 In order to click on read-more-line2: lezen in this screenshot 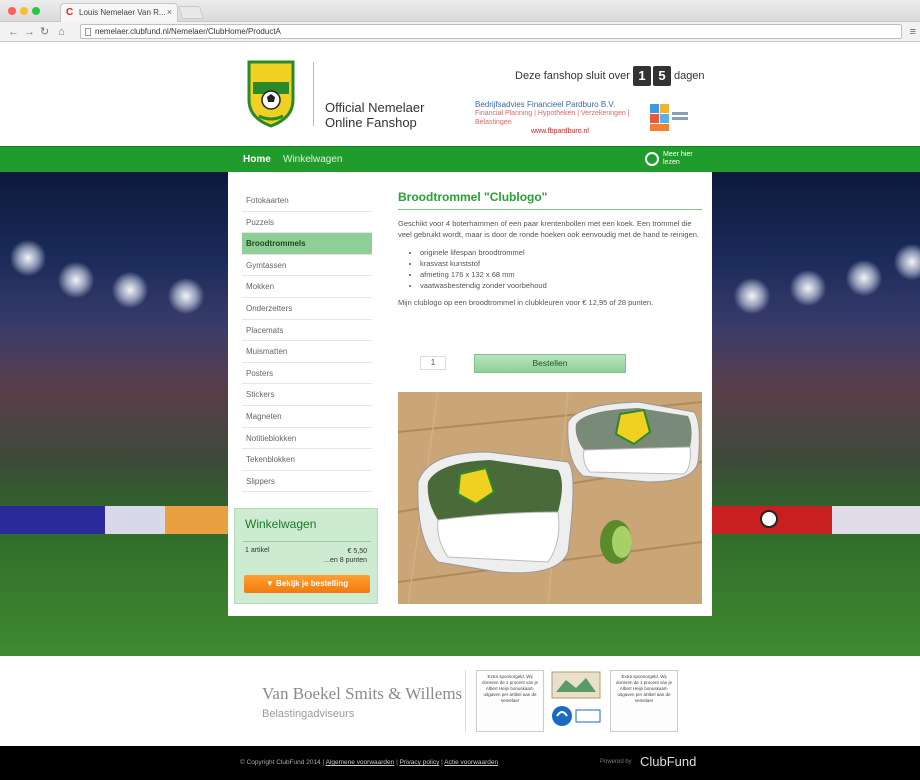, I will do `click(671, 162)`.